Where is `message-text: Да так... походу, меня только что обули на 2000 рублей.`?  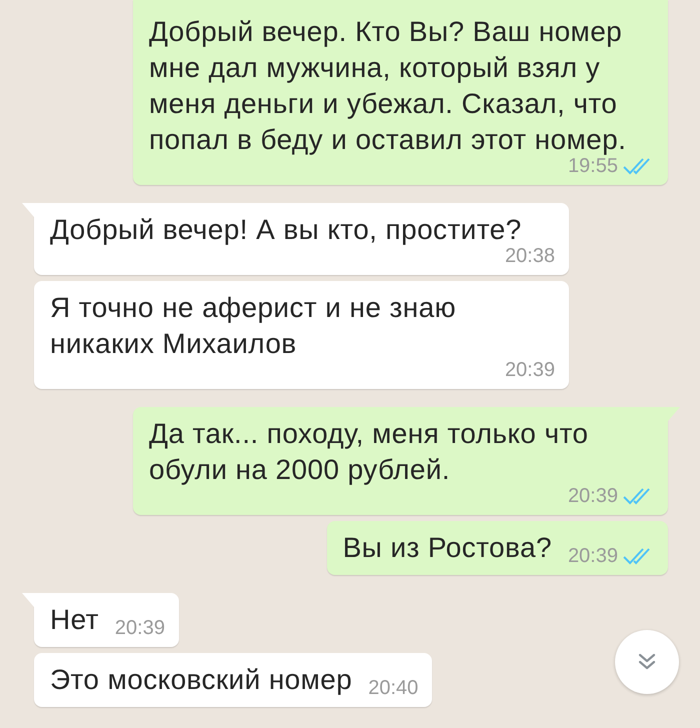 message-text: Да так... походу, меня только что обули на 2000 рублей. is located at coordinates (369, 452).